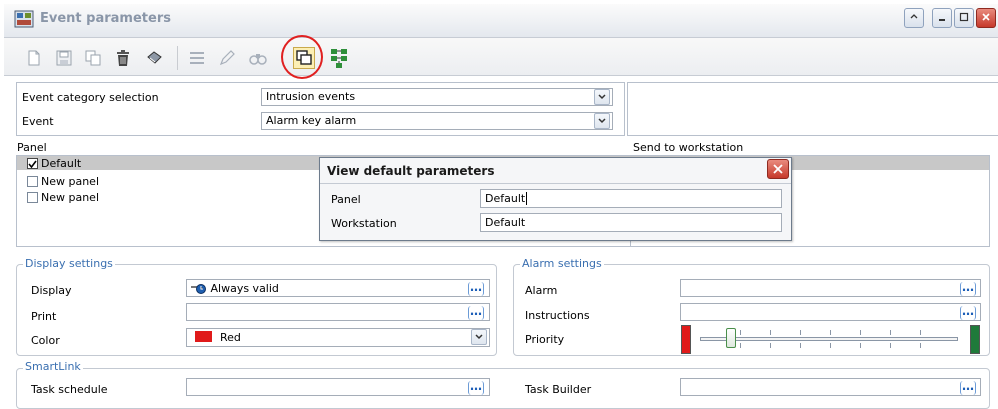  What do you see at coordinates (227, 58) in the screenshot?
I see `edit-icon` at bounding box center [227, 58].